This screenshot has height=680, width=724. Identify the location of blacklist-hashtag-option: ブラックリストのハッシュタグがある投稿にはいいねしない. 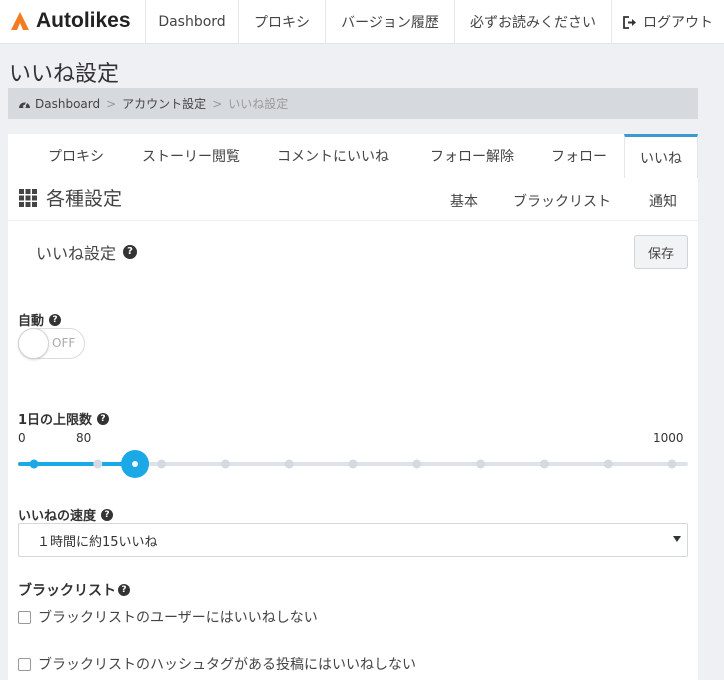
(217, 664).